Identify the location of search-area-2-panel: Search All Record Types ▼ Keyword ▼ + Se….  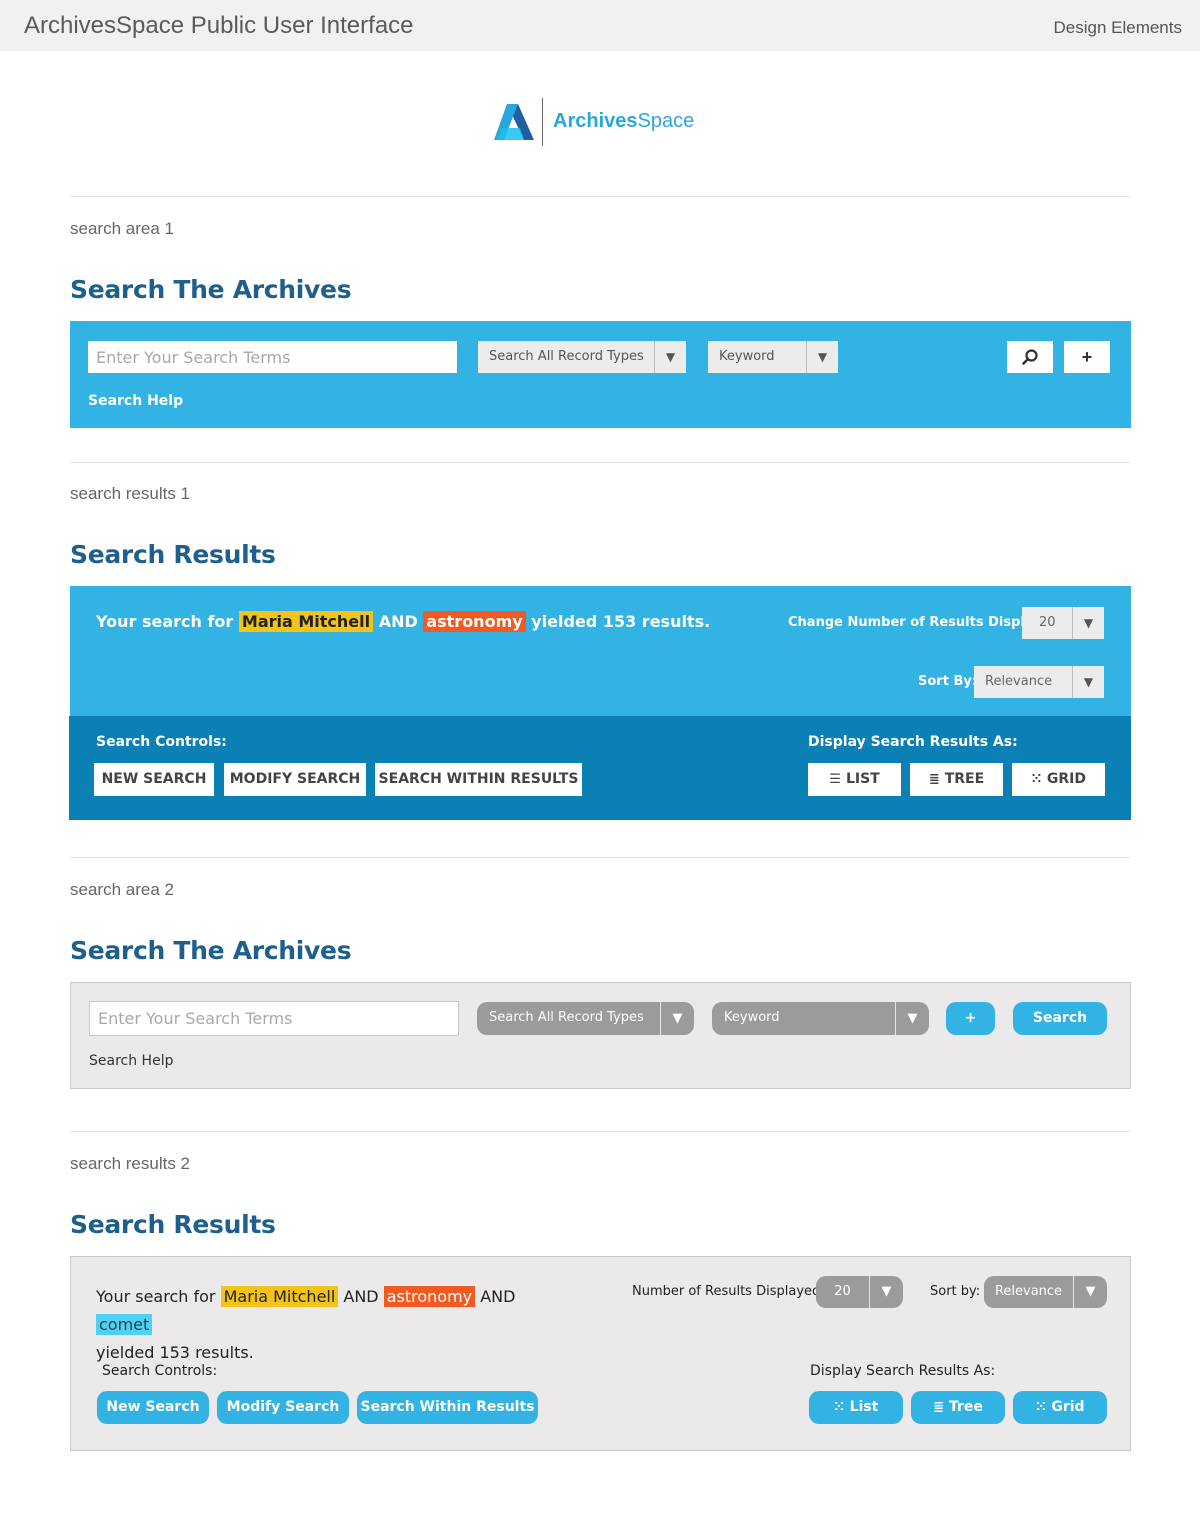
(600, 1035).